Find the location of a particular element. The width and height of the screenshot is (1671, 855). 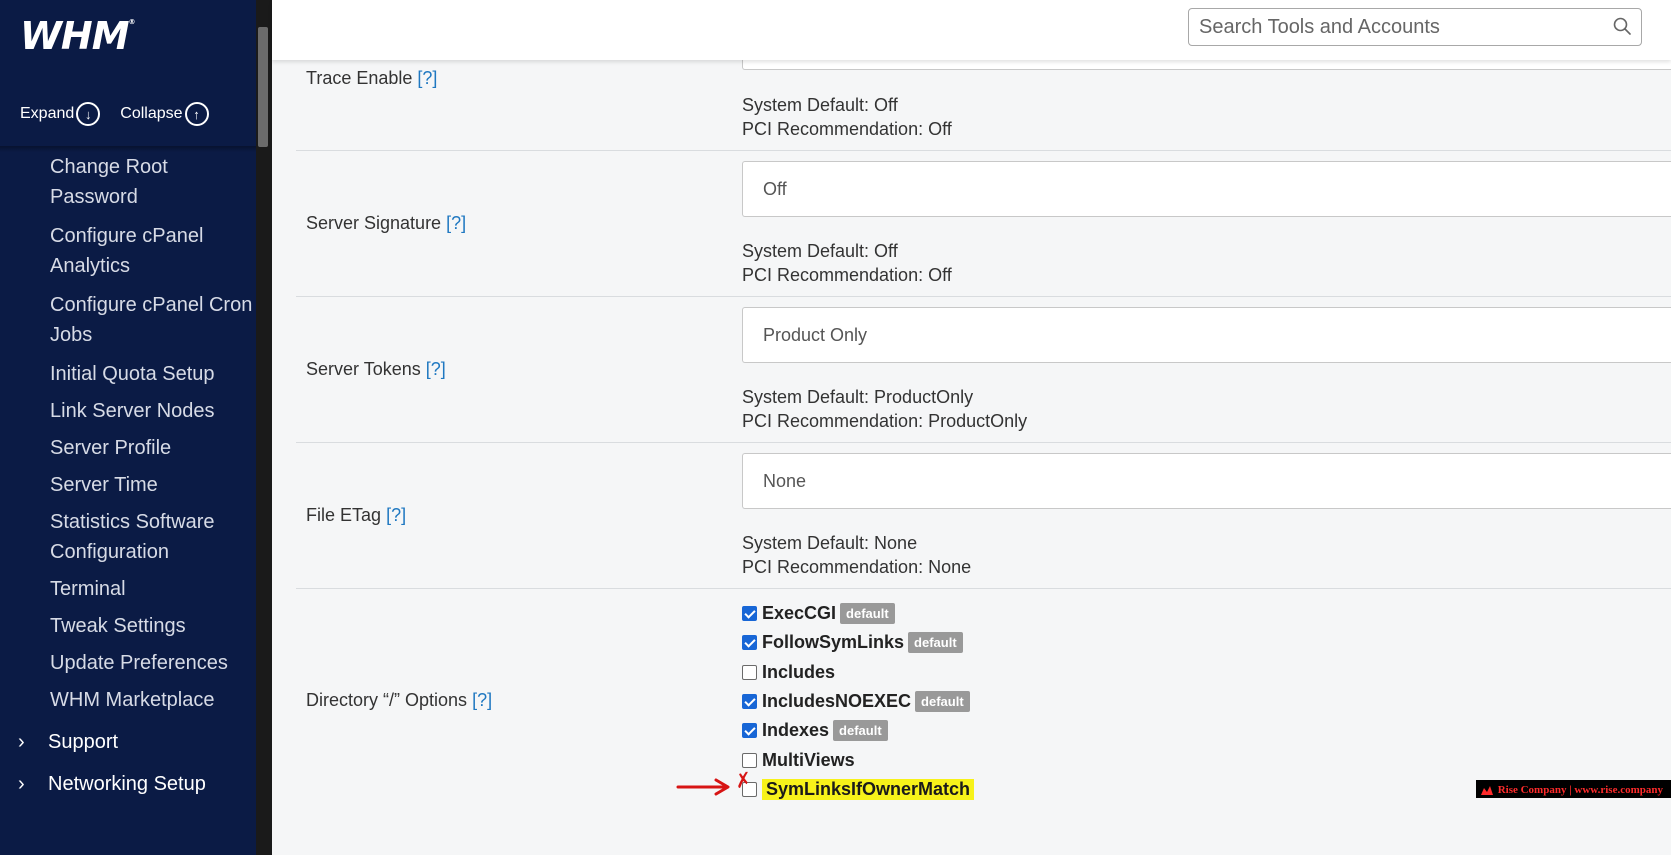

multiviews-checkbox is located at coordinates (749, 760).